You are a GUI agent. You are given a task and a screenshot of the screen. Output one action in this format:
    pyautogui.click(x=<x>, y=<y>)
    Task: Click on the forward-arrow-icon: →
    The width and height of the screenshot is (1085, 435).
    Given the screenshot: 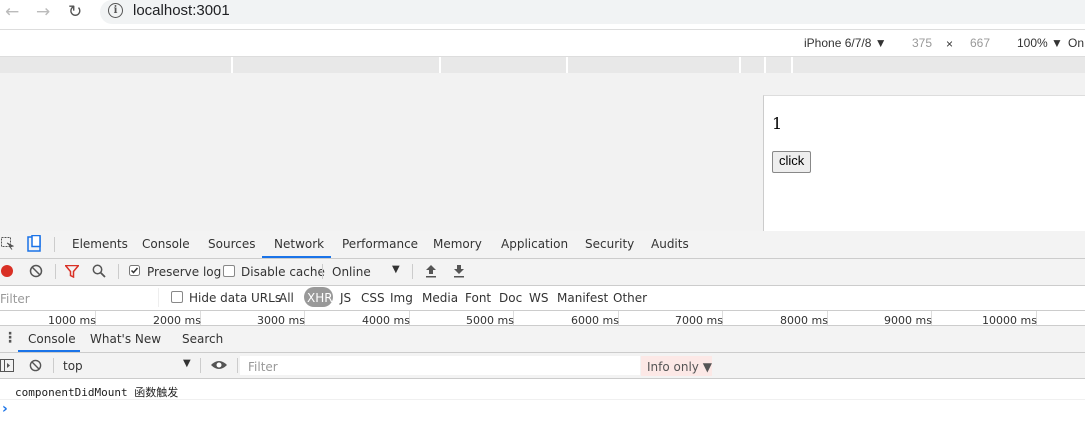 What is the action you would take?
    pyautogui.click(x=43, y=12)
    